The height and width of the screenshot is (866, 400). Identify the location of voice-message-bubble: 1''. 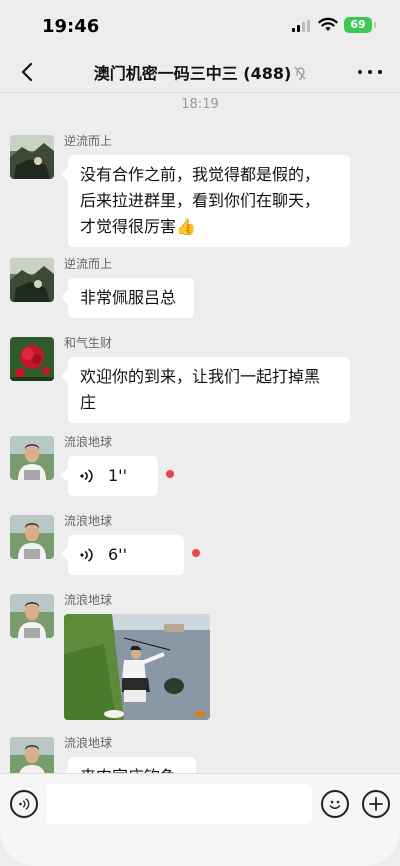
(113, 476).